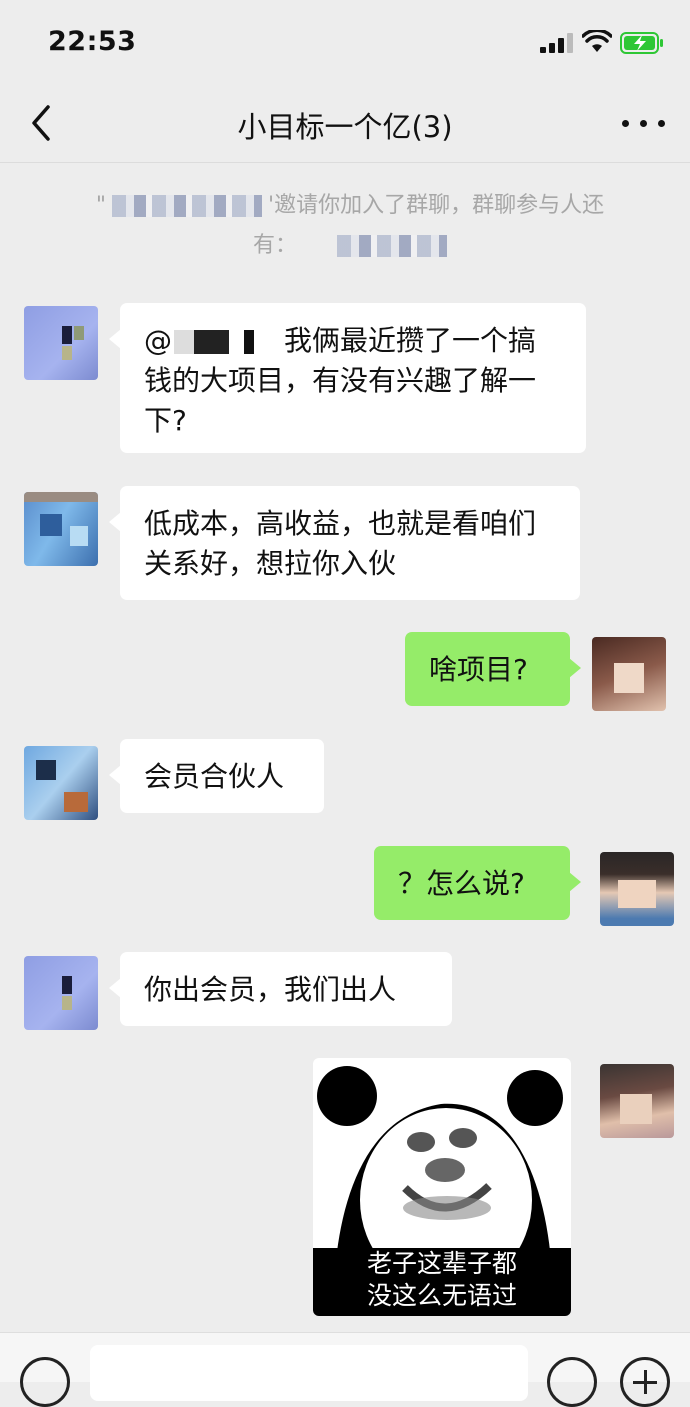 The width and height of the screenshot is (690, 1407). I want to click on voice-icon, so click(45, 1382).